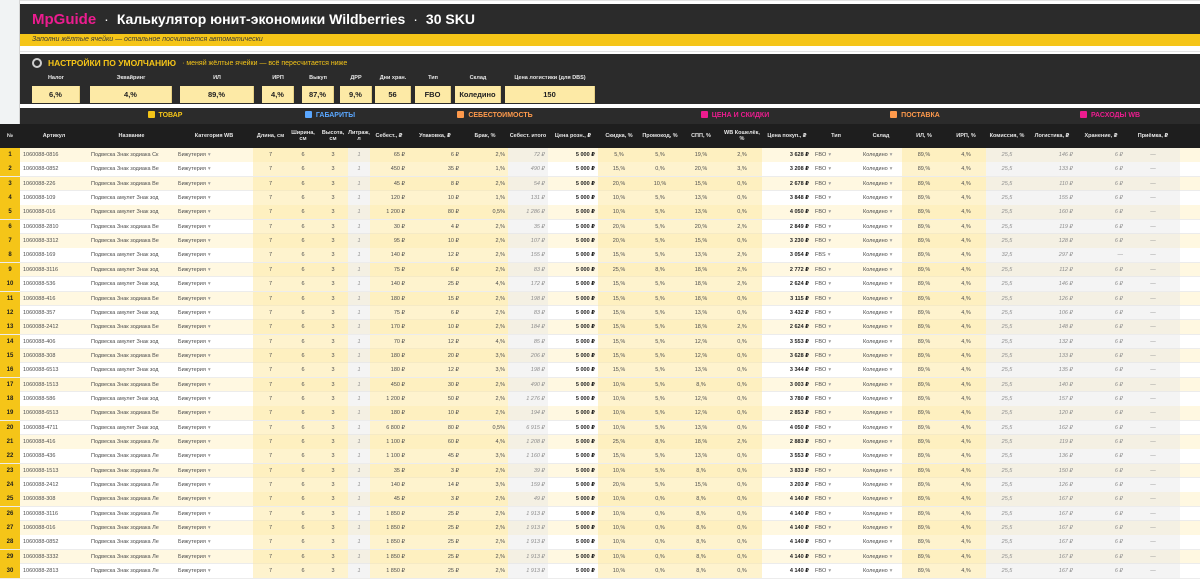 The width and height of the screenshot is (1200, 579). I want to click on cost-input: 1 200 ₽, so click(389, 398).